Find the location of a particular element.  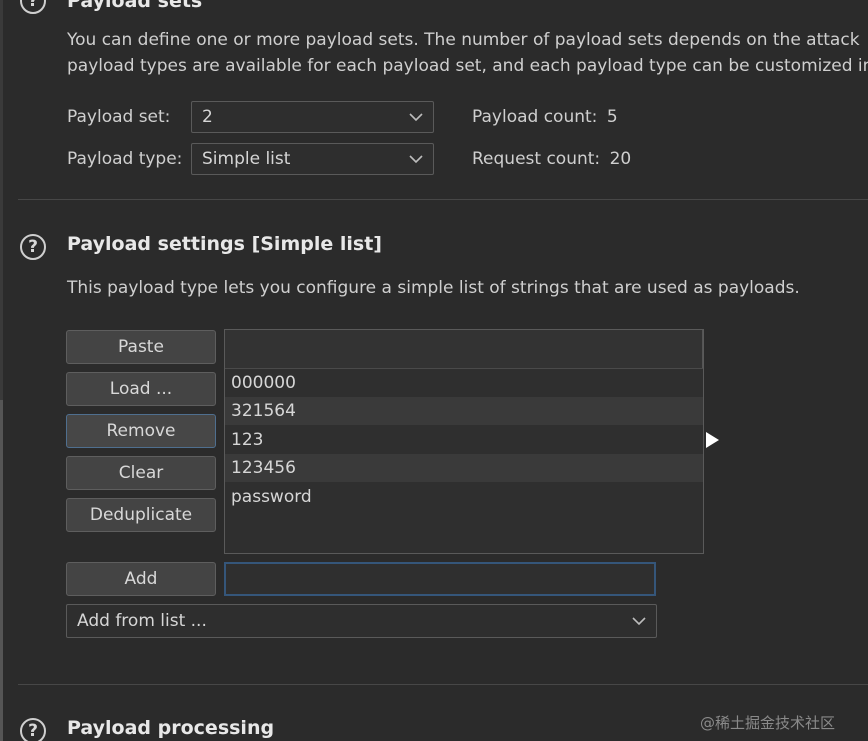

payload-list-header is located at coordinates (464, 349).